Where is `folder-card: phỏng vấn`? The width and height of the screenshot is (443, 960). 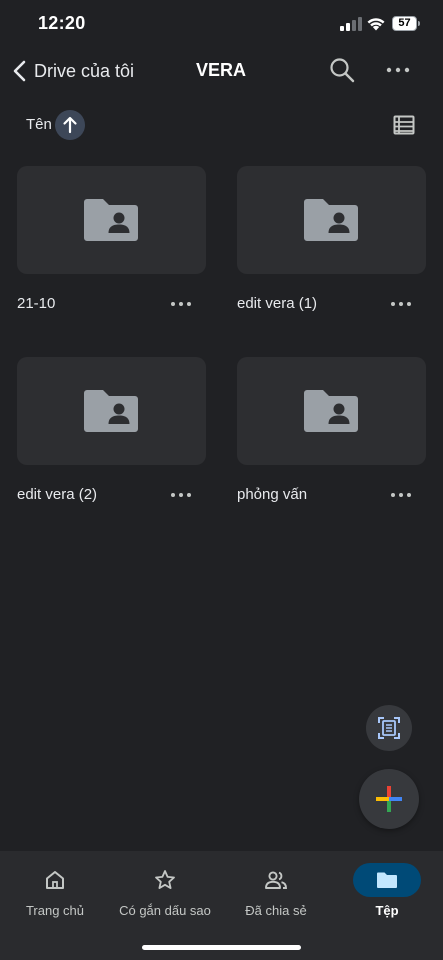 folder-card: phỏng vấn is located at coordinates (331, 442).